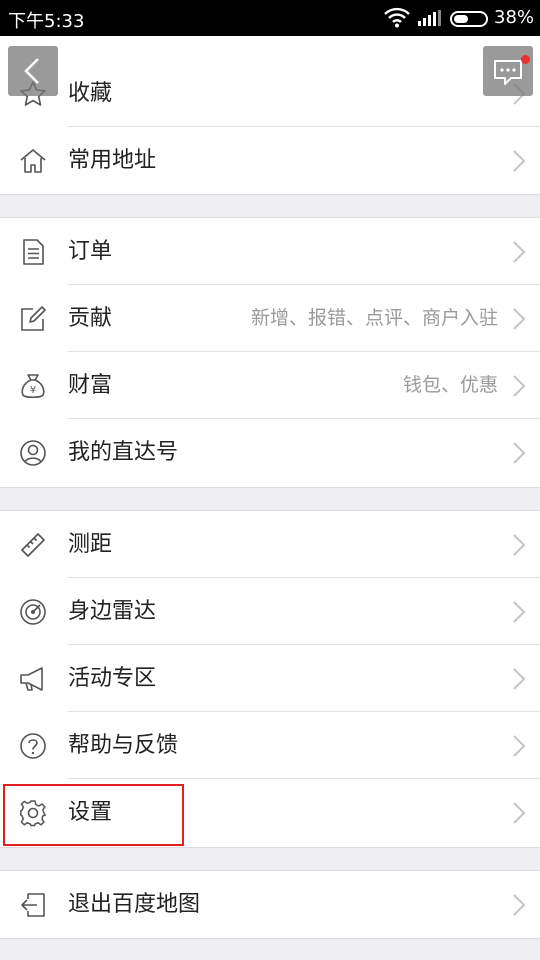 This screenshot has height=960, width=540. Describe the element at coordinates (33, 453) in the screenshot. I see `profile-circle-icon` at that location.